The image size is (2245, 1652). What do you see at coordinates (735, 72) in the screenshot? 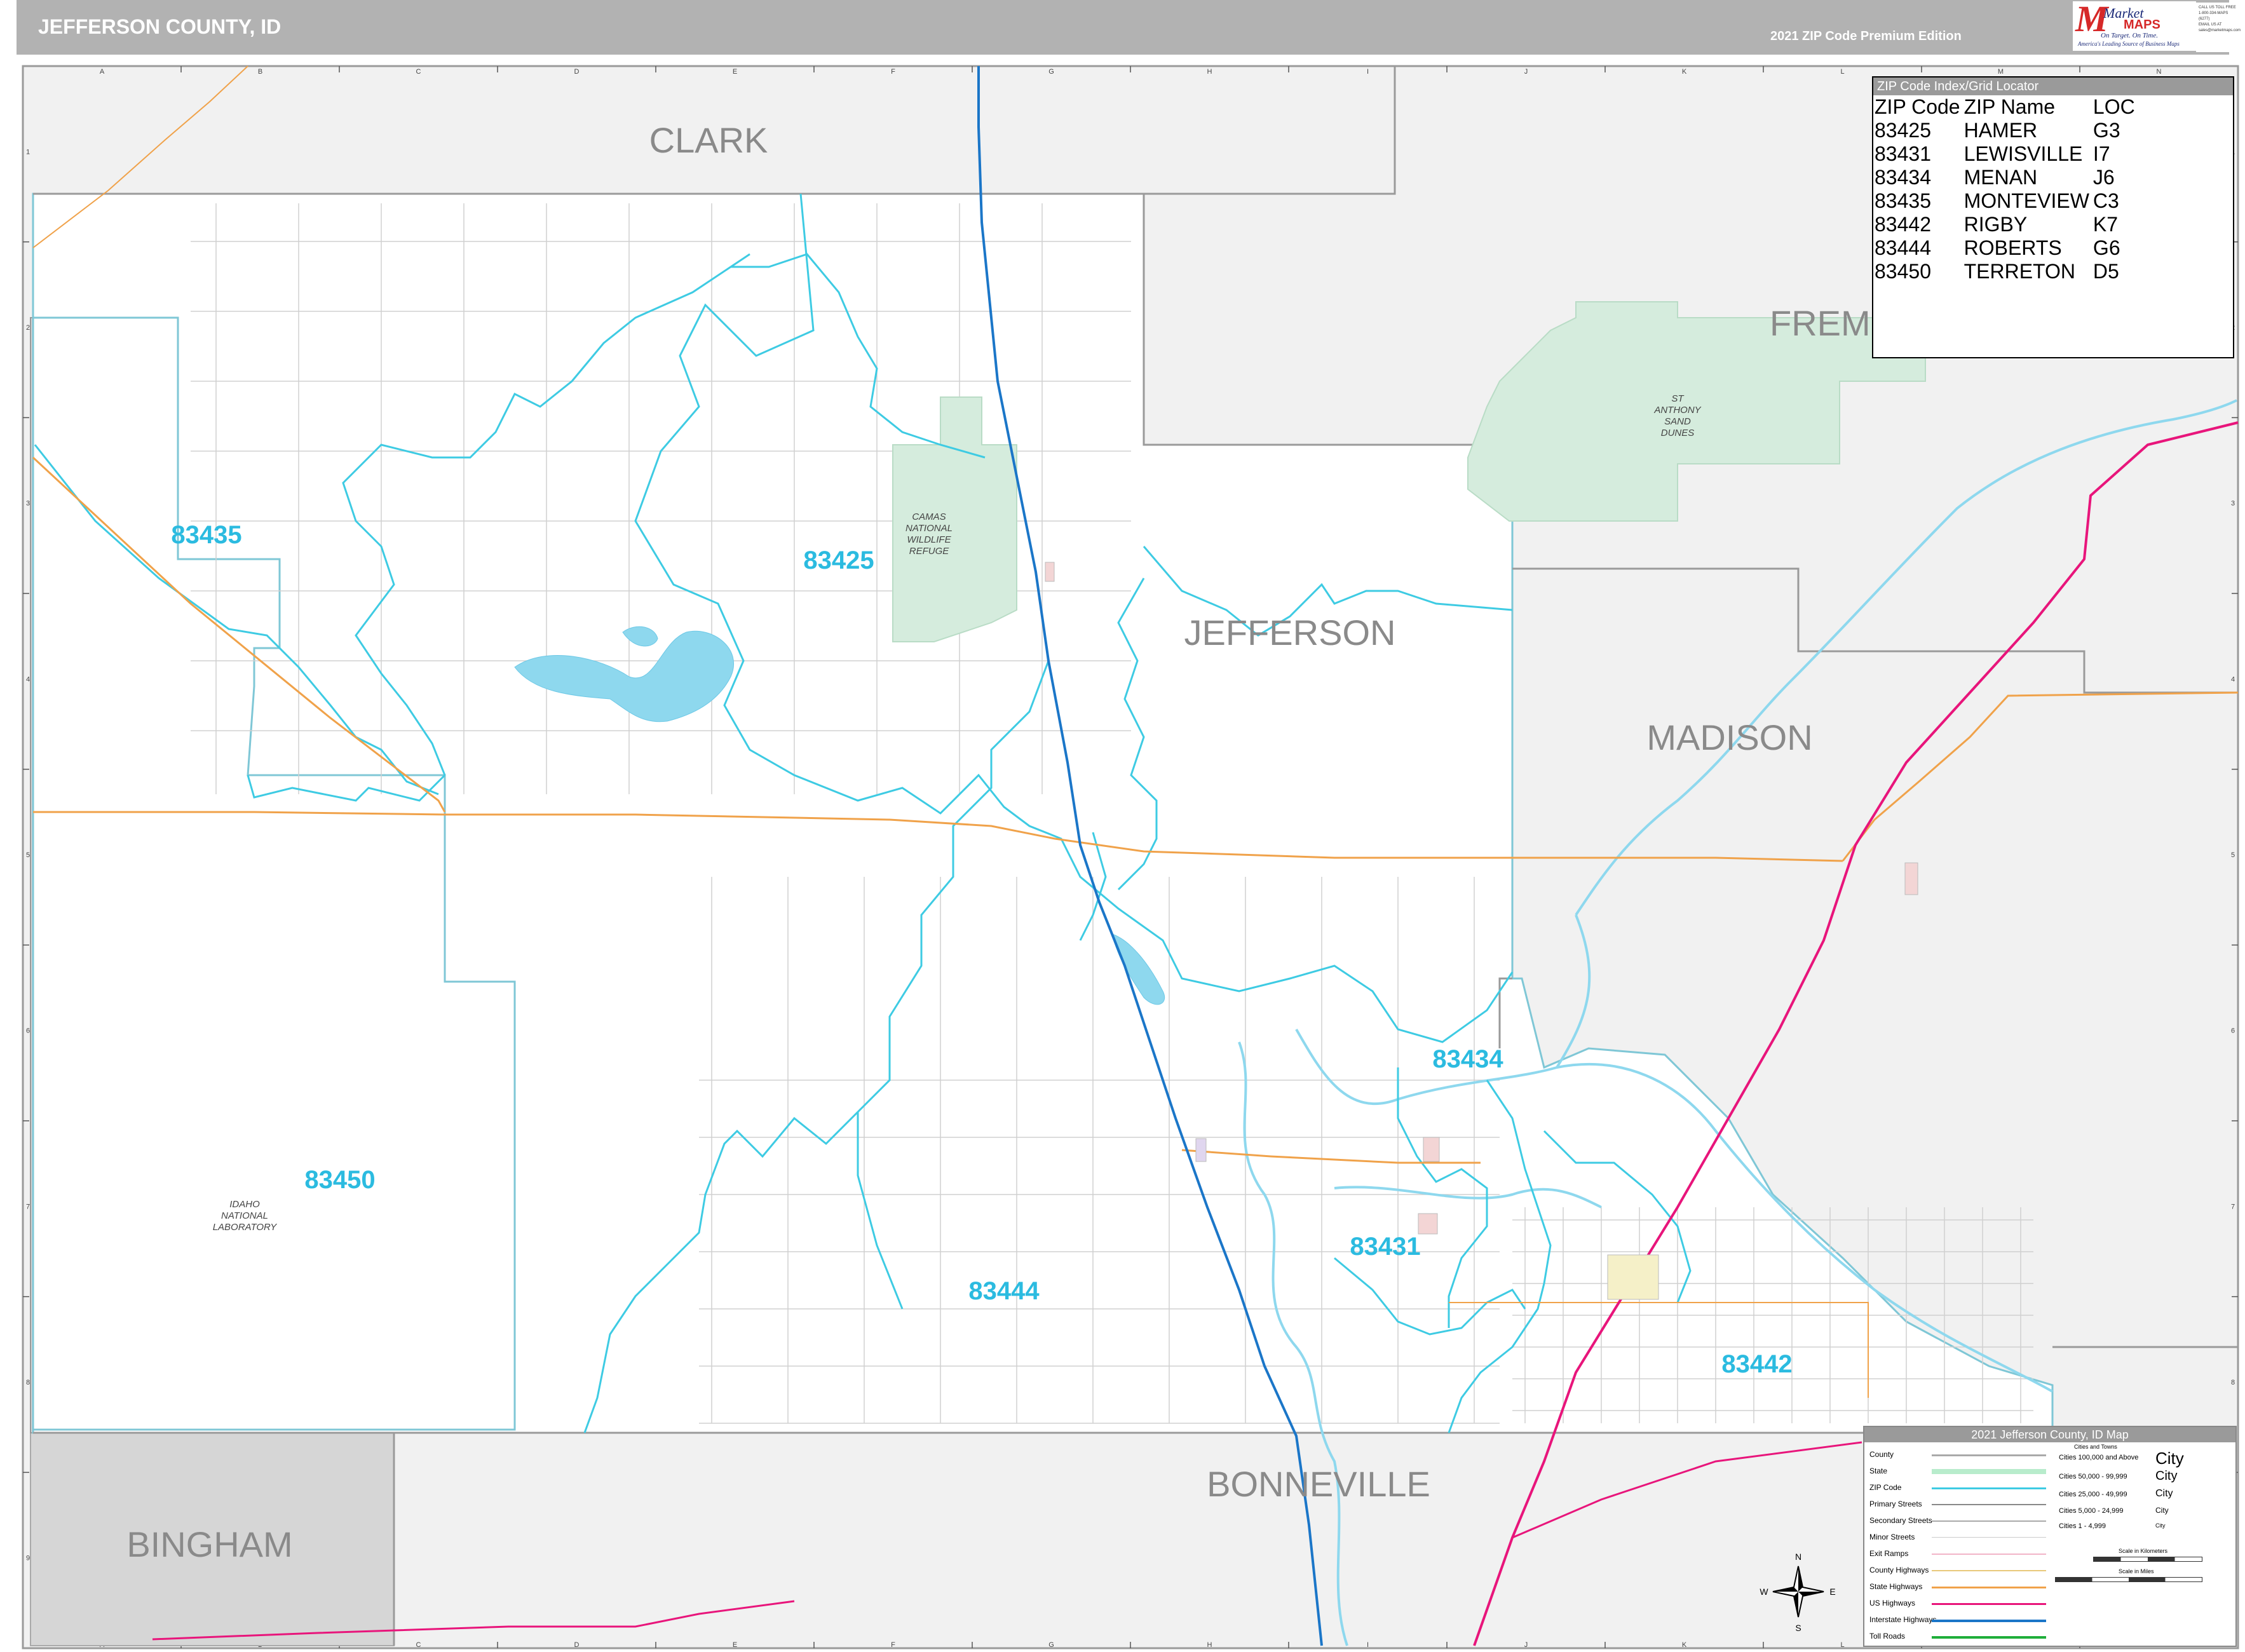
I see `grid-column-label: E` at bounding box center [735, 72].